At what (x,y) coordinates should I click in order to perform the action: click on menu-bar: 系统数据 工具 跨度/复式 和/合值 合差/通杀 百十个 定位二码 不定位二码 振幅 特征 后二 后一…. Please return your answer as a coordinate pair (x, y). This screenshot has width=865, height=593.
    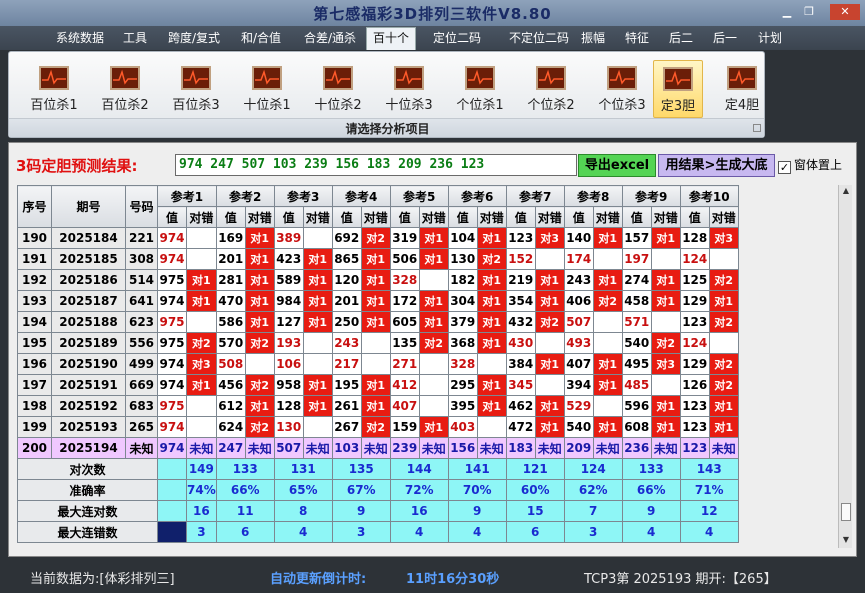
    Looking at the image, I should click on (432, 38).